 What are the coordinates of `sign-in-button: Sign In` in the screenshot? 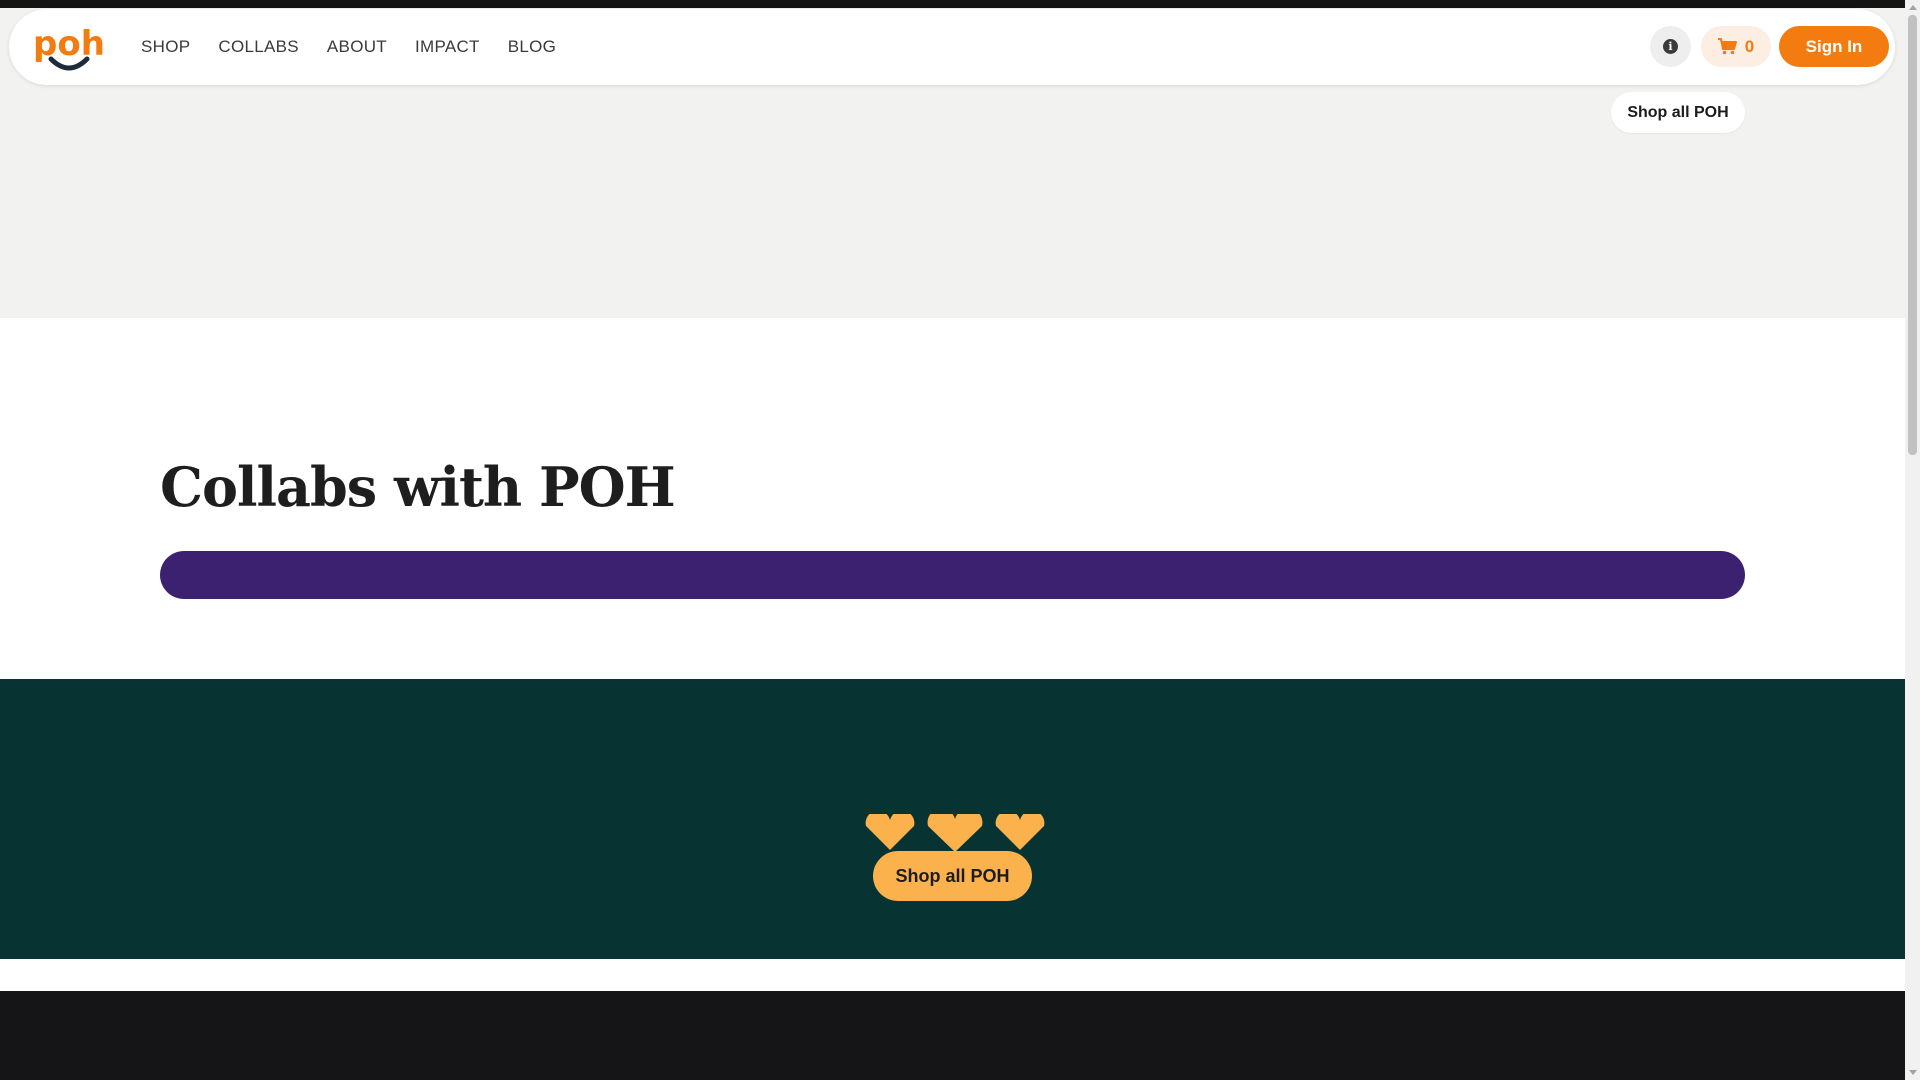 It's located at (1834, 46).